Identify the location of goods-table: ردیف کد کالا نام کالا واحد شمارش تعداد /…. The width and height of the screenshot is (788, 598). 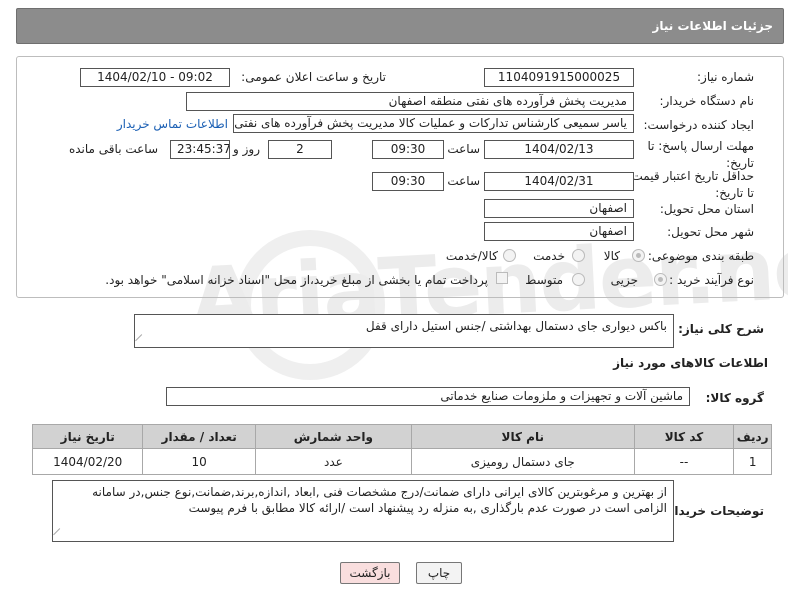
(401, 449).